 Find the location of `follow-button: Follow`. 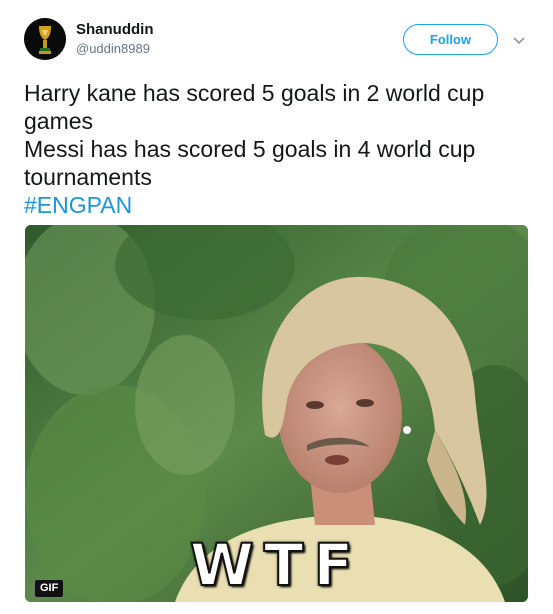

follow-button: Follow is located at coordinates (450, 39).